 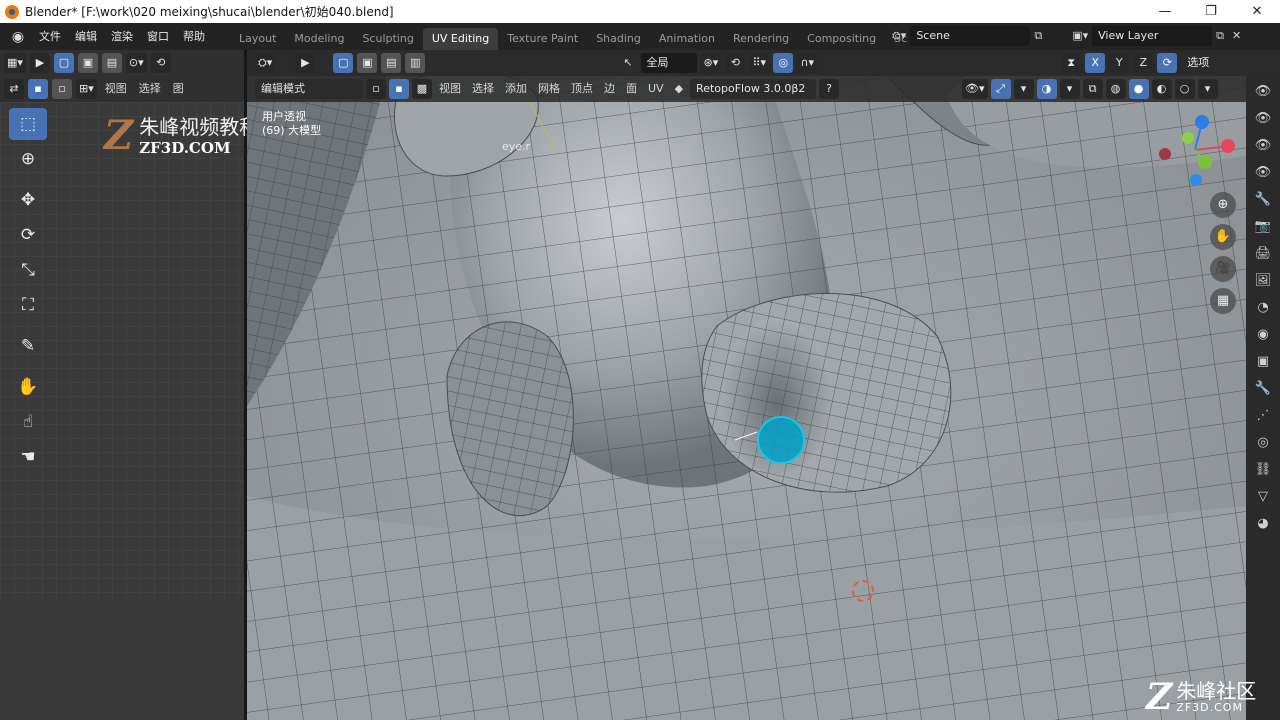 What do you see at coordinates (399, 89) in the screenshot?
I see `edge-select-icon: ▪` at bounding box center [399, 89].